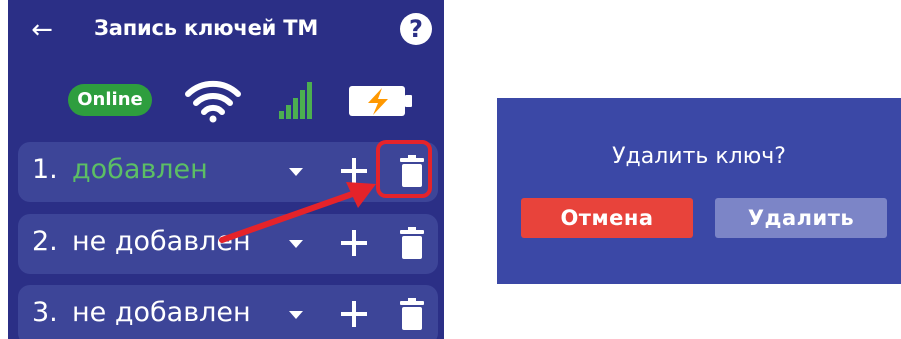 This screenshot has width=901, height=339. What do you see at coordinates (45, 241) in the screenshot?
I see `key-number: 2.` at bounding box center [45, 241].